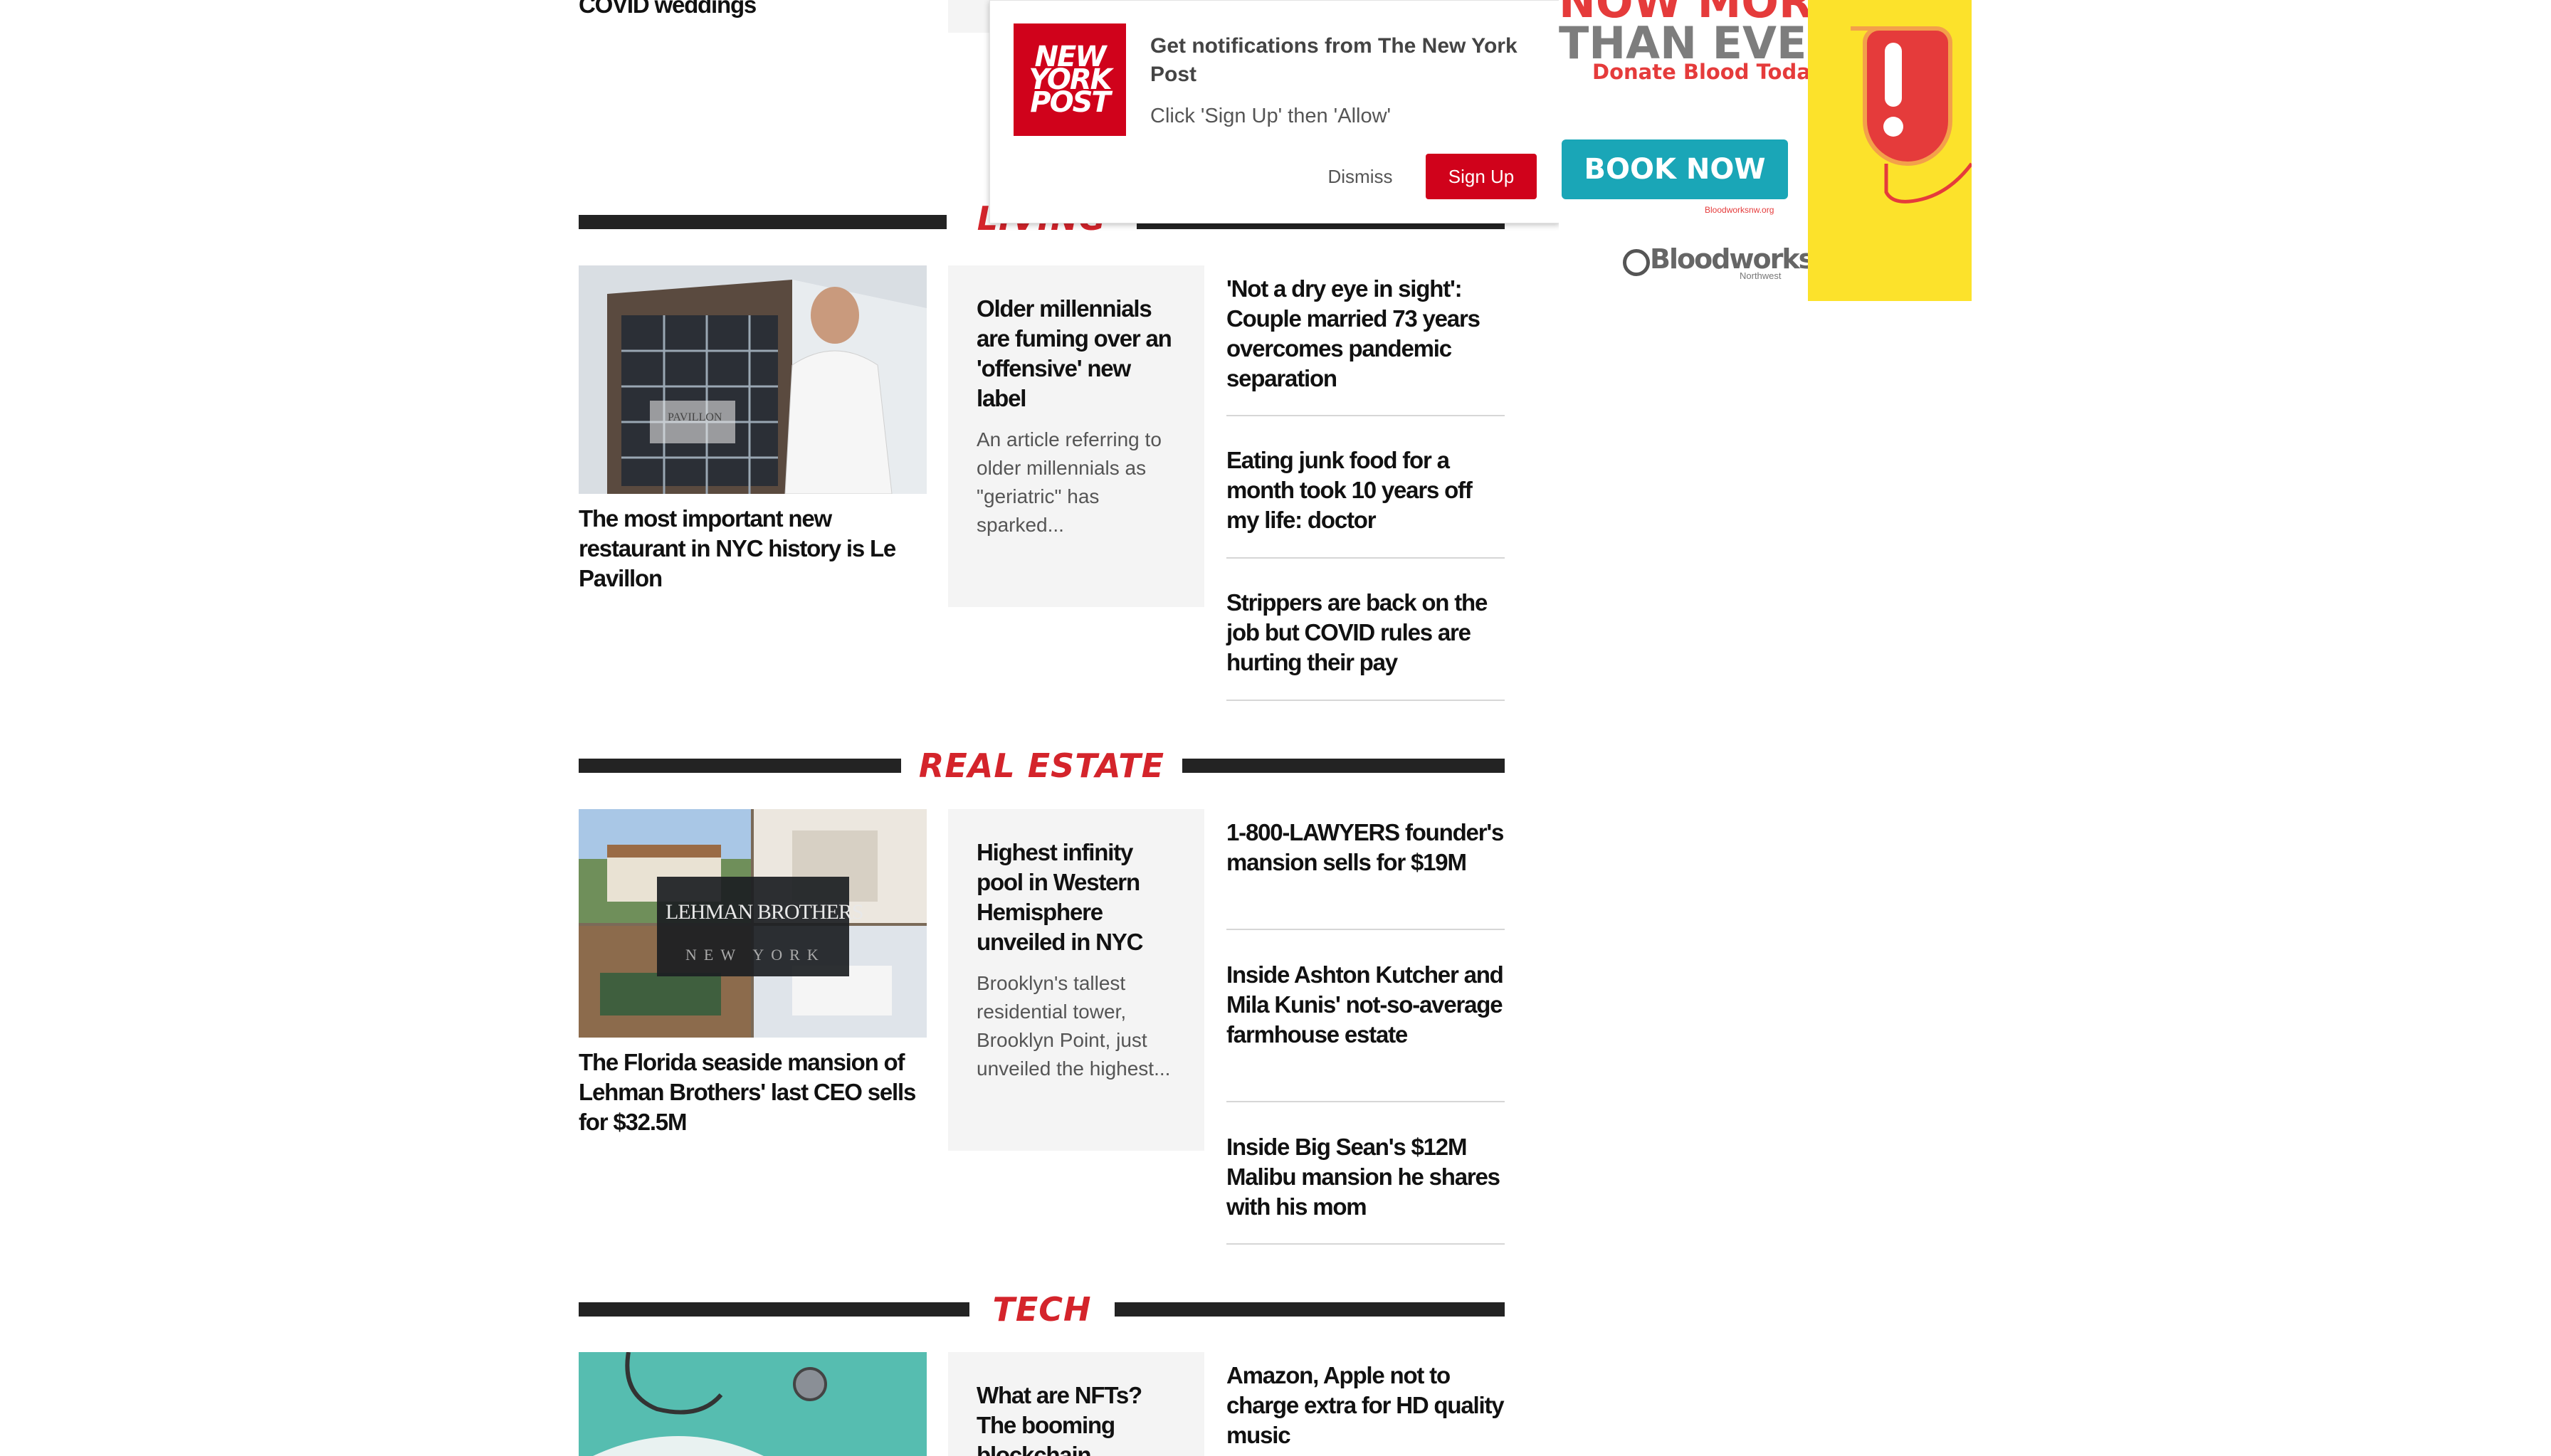  Describe the element at coordinates (695, 417) in the screenshot. I see `pavillon-sign: PAVILLON` at that location.